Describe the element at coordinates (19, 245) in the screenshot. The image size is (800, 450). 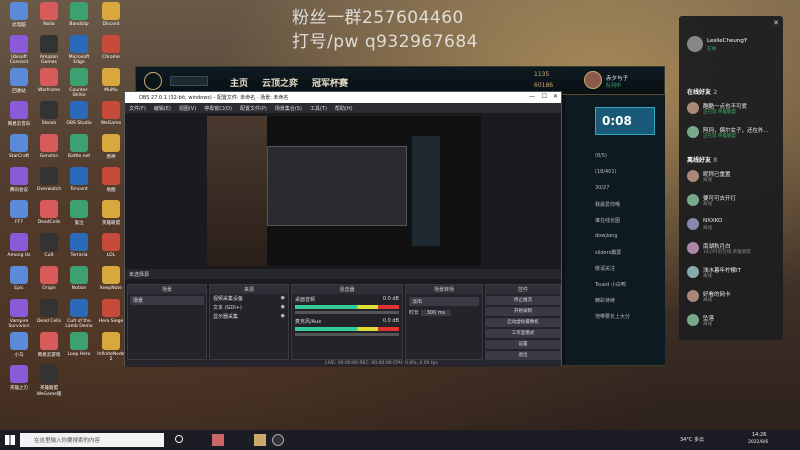
I see `desktop-icon: Among Us` at that location.